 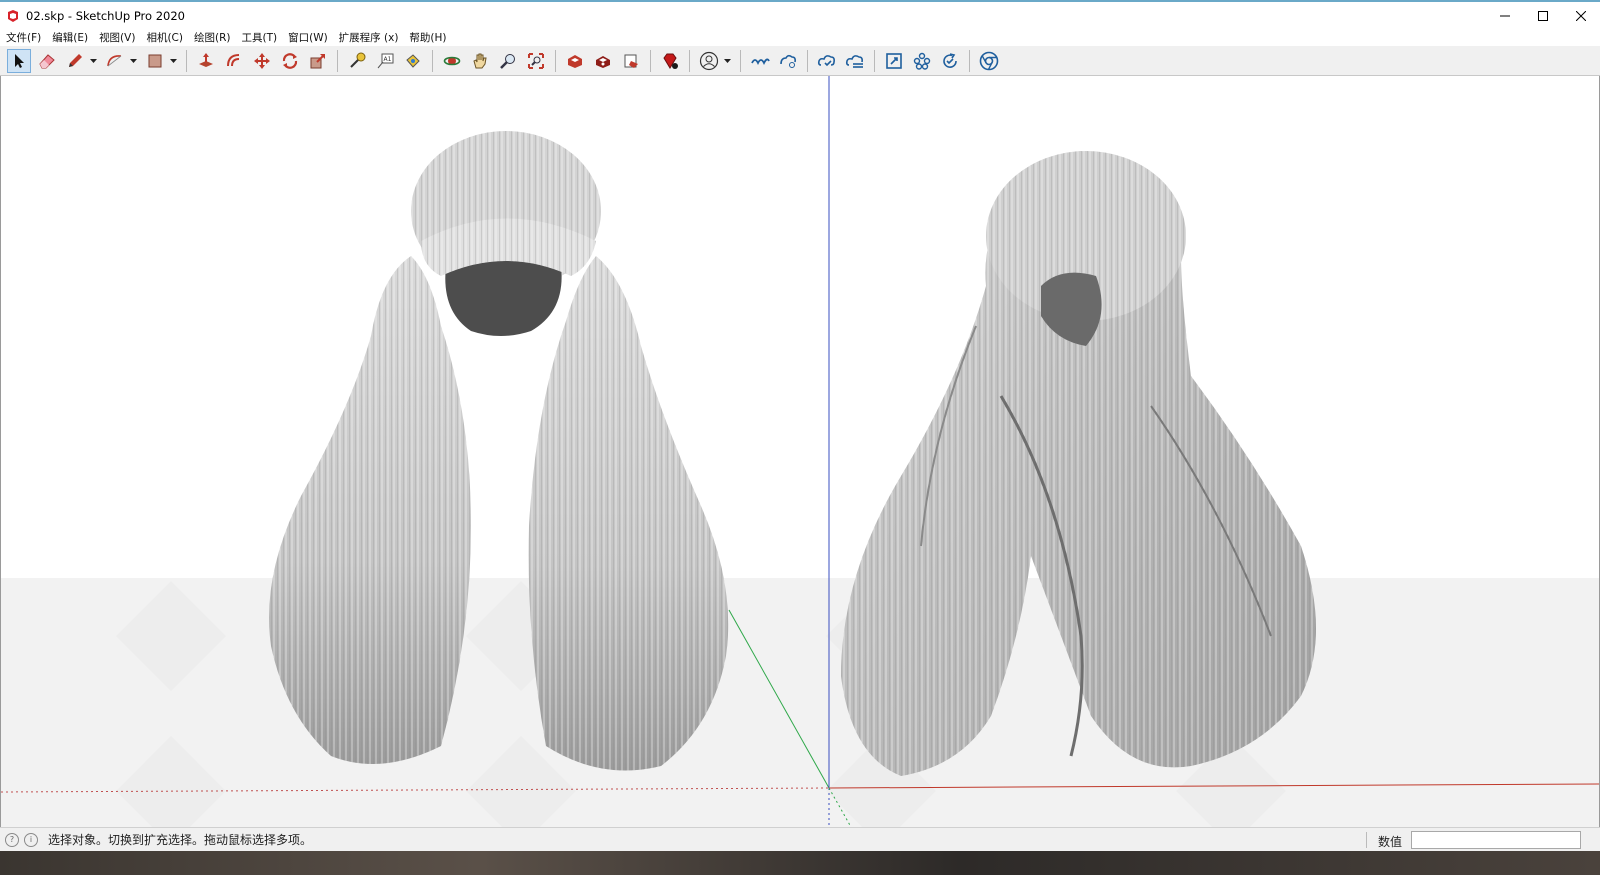 I want to click on close-icon, so click(x=1581, y=15).